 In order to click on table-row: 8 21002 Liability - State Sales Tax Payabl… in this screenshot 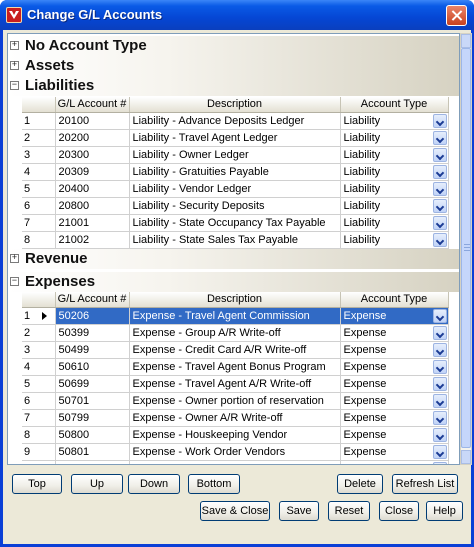, I will do `click(235, 240)`.